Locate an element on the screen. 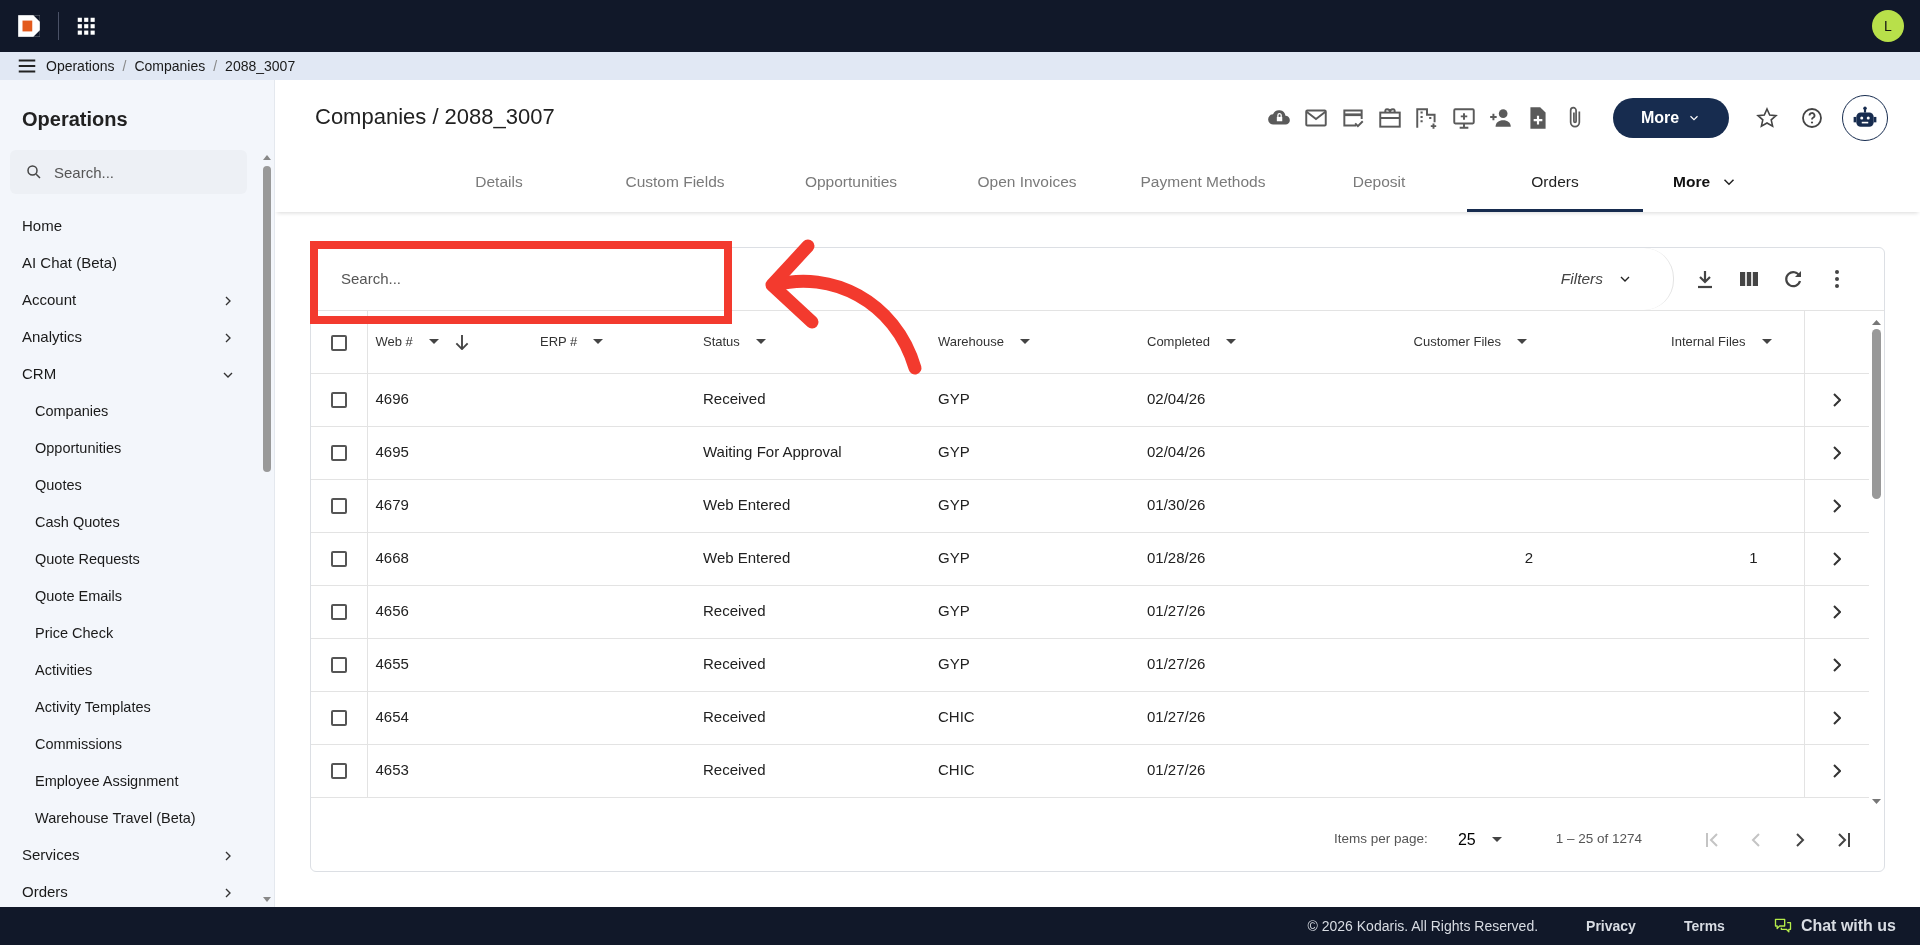  sidebar-item: Opportunities is located at coordinates (137, 448).